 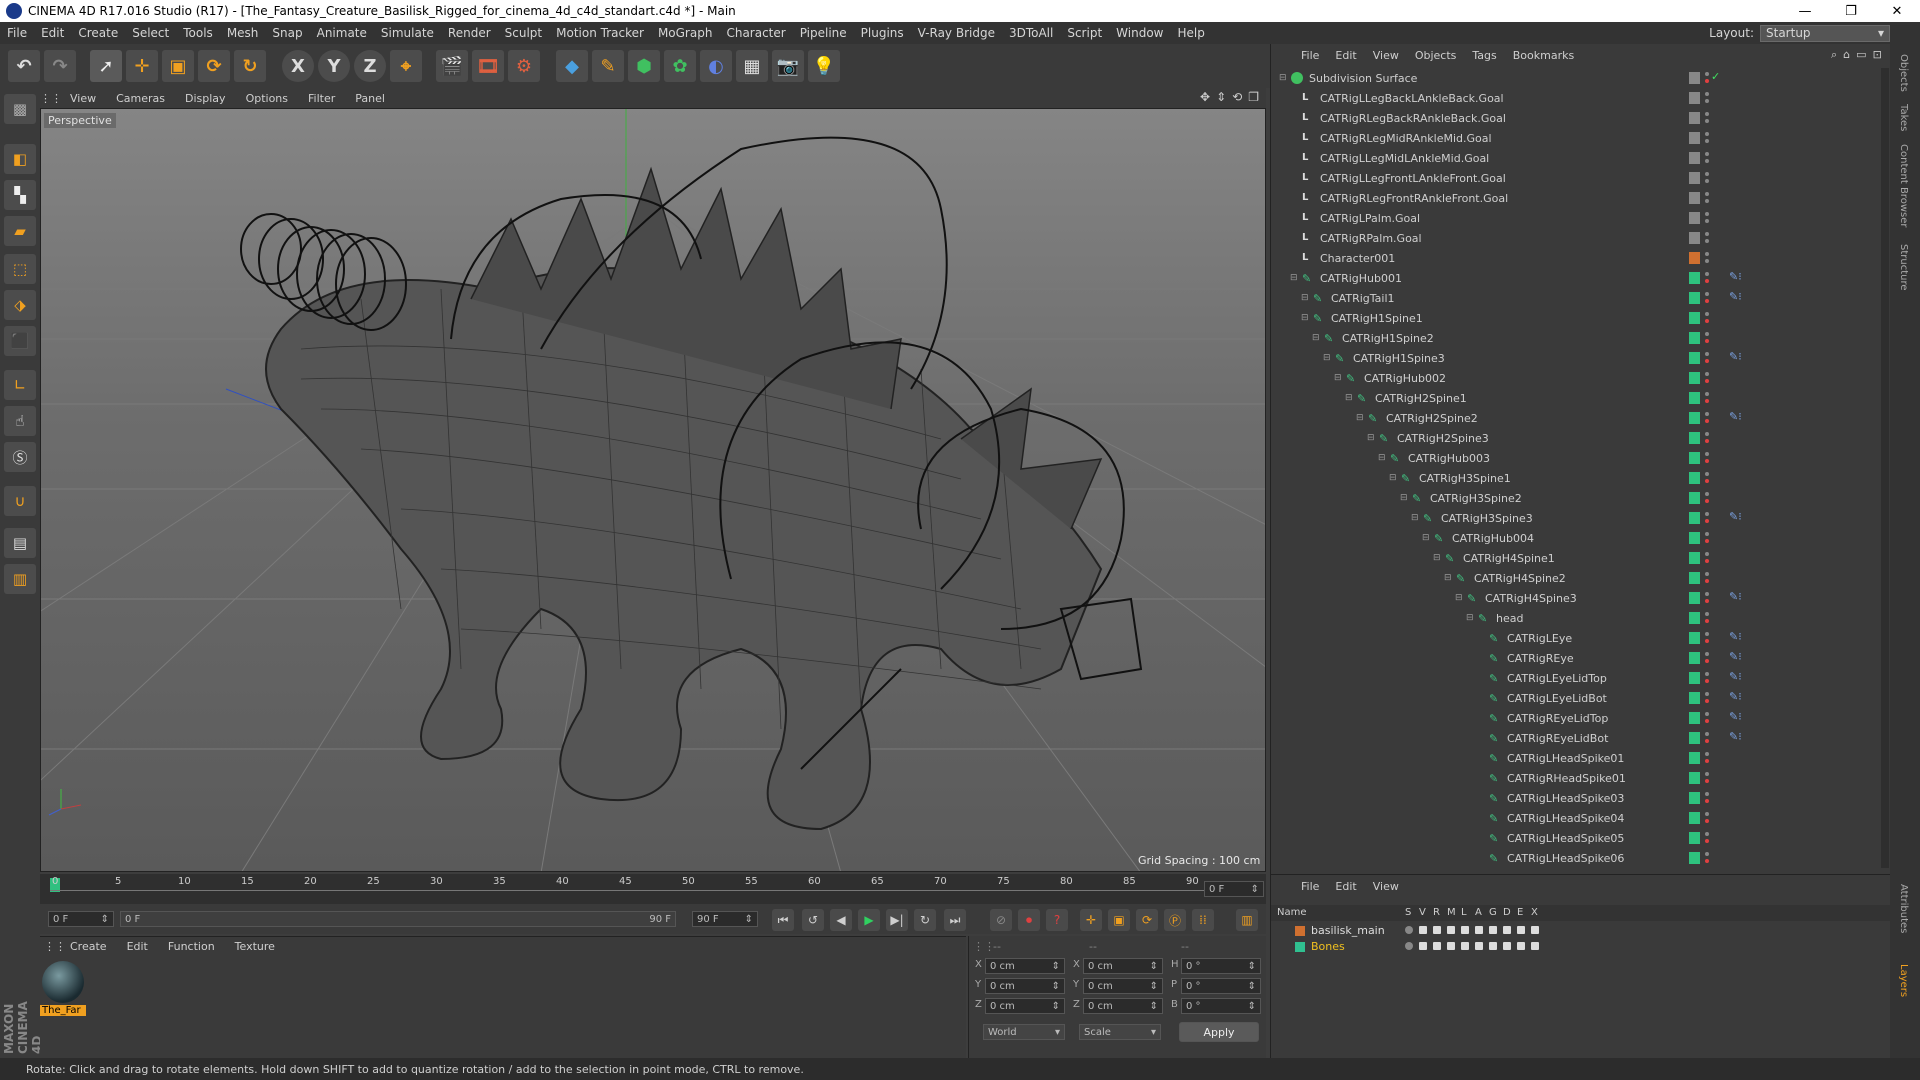 I want to click on motion-path-icon: ⊘, so click(x=1001, y=920).